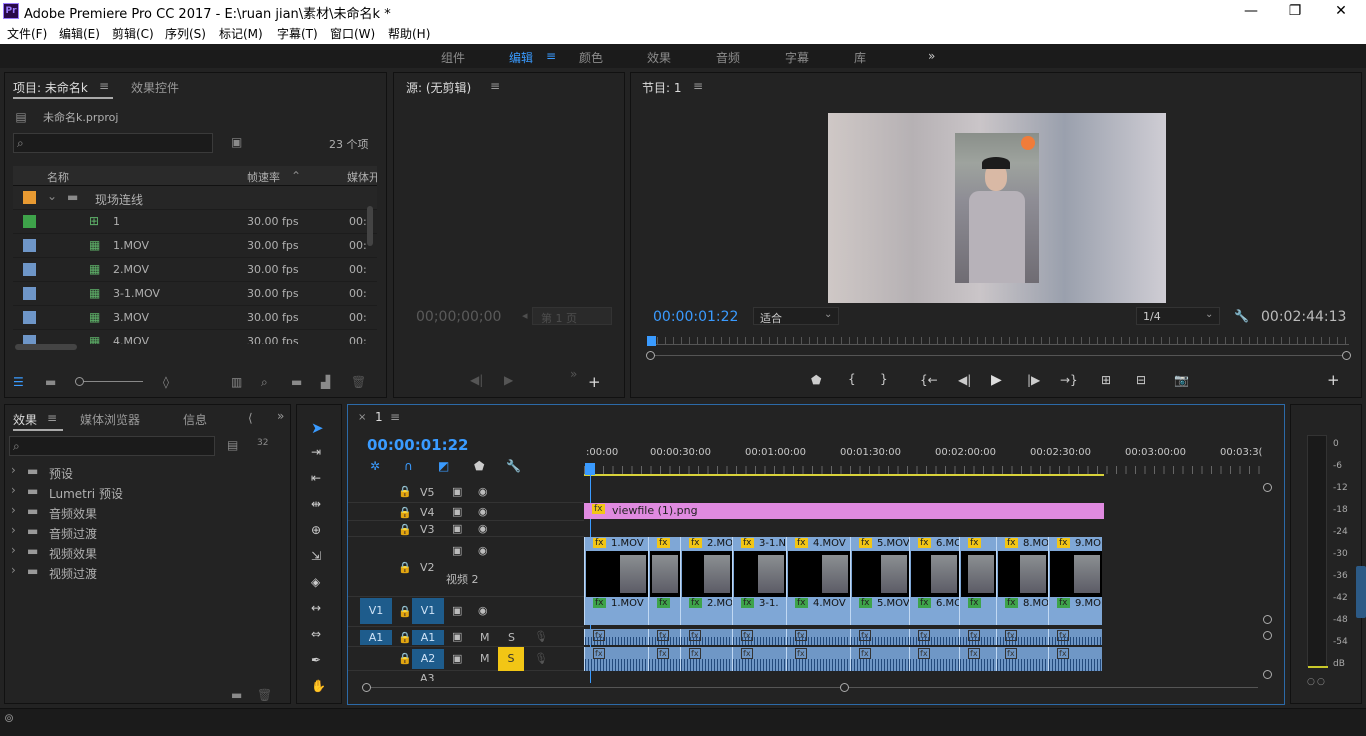 This screenshot has width=1366, height=736. Describe the element at coordinates (236, 382) in the screenshot. I see `automate-sequence-icon: ▥` at that location.